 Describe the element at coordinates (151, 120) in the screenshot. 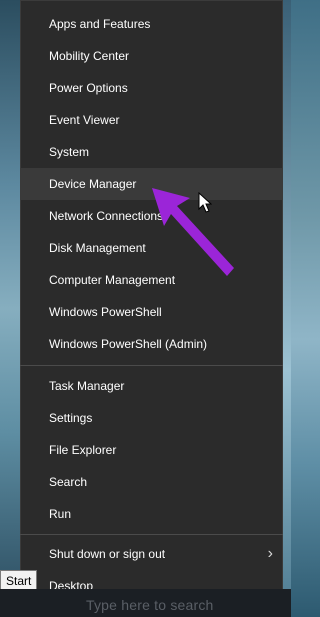

I see `menu-item-event-viewer: Event Viewer` at that location.